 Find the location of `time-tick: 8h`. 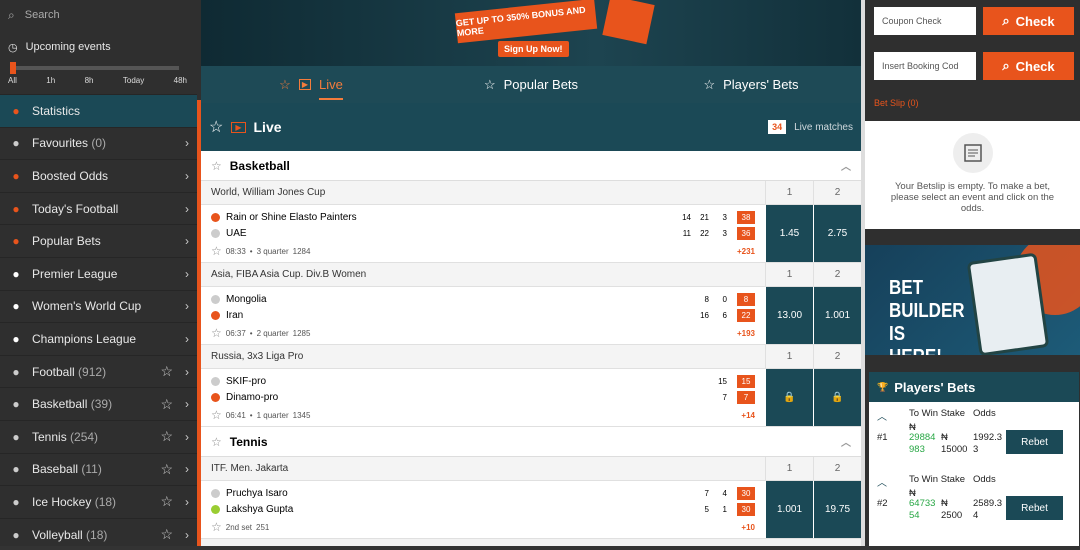

time-tick: 8h is located at coordinates (89, 85).